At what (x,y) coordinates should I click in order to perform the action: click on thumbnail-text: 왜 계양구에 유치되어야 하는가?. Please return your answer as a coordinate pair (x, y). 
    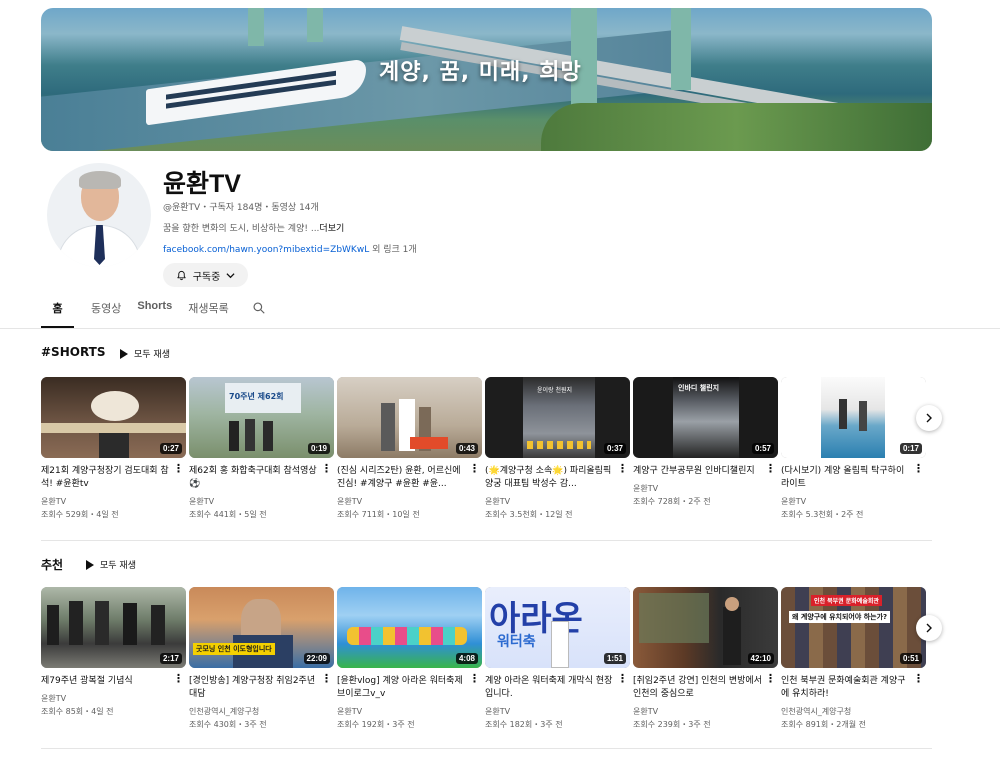
    Looking at the image, I should click on (840, 617).